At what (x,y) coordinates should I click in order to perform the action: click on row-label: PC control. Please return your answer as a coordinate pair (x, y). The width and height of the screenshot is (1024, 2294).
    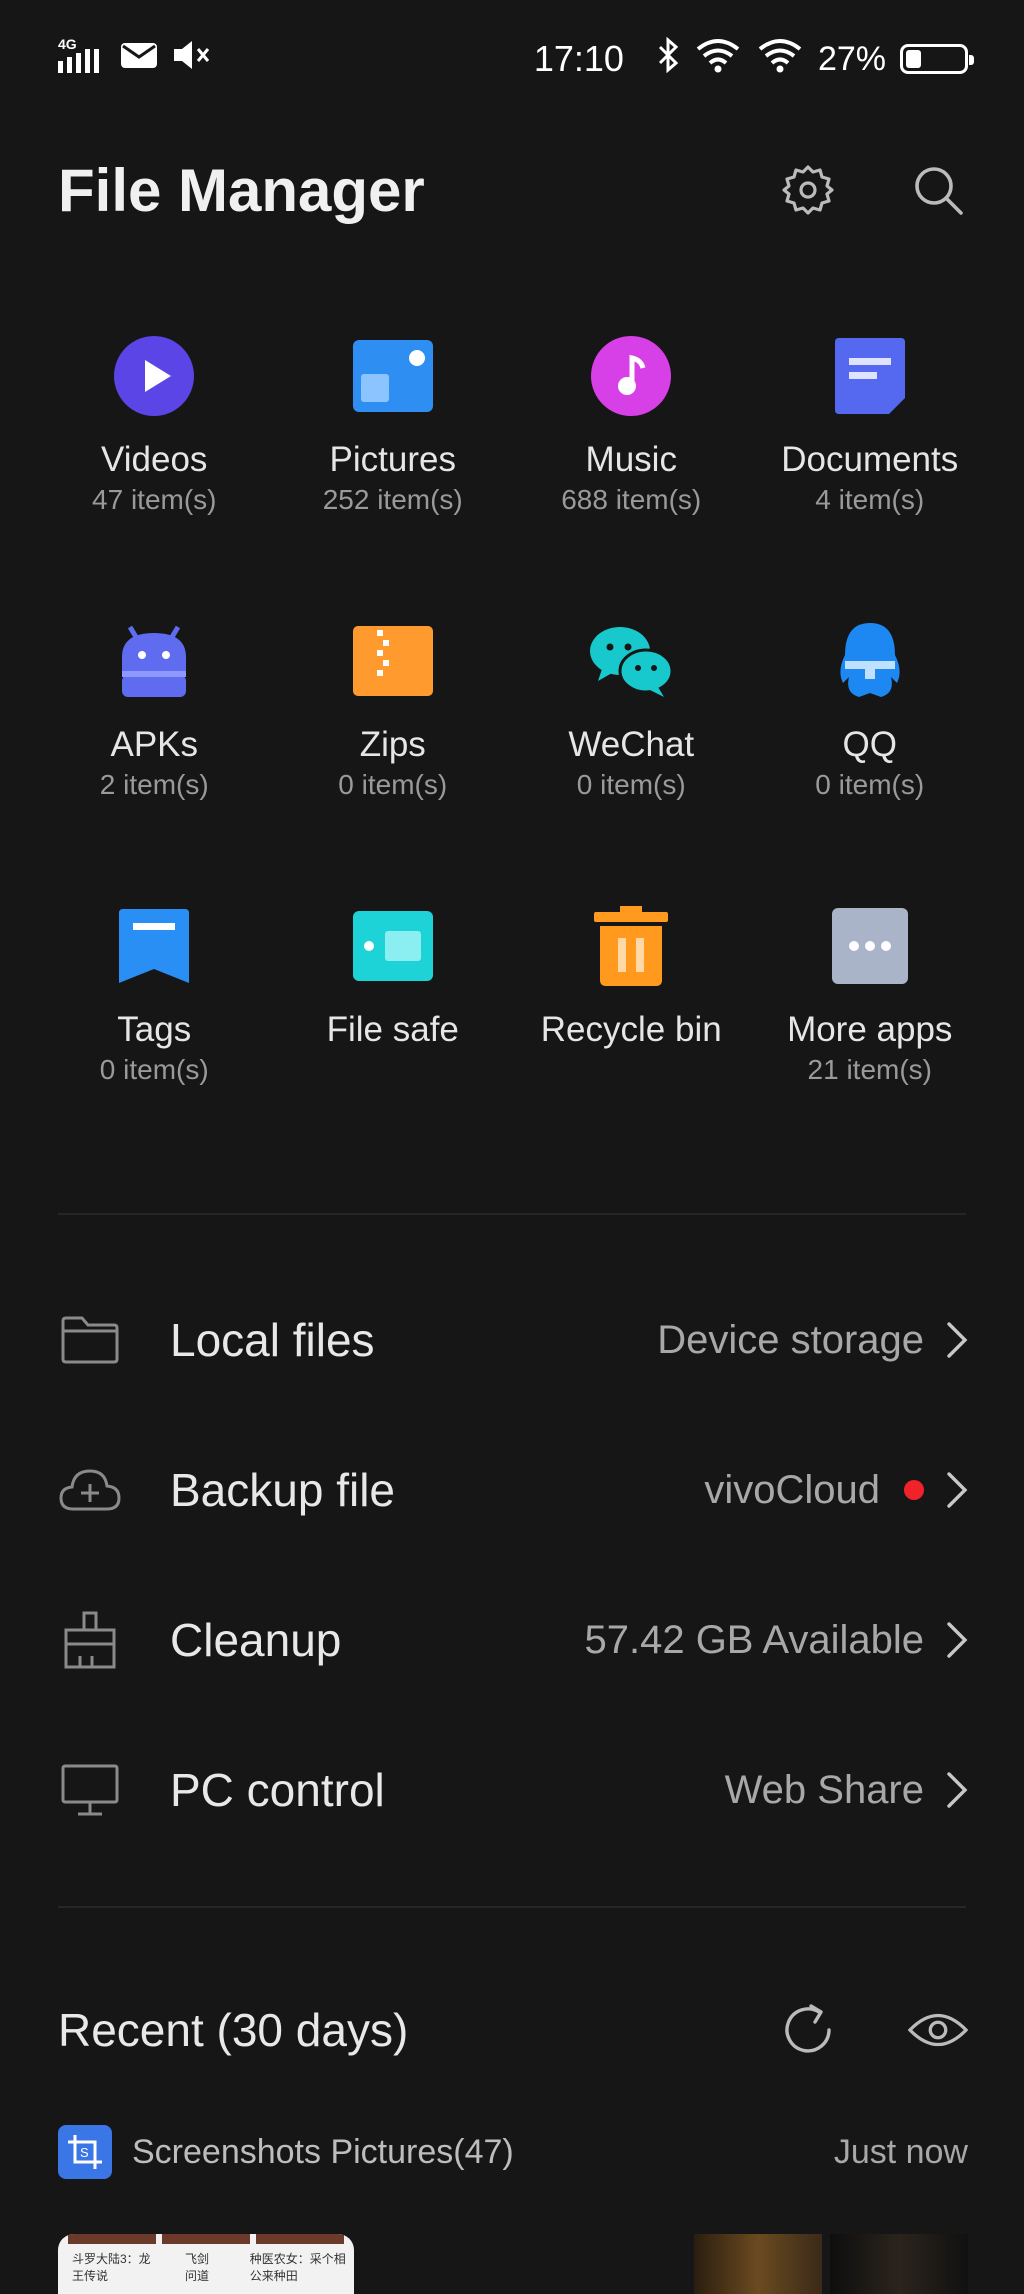
    Looking at the image, I should click on (277, 1790).